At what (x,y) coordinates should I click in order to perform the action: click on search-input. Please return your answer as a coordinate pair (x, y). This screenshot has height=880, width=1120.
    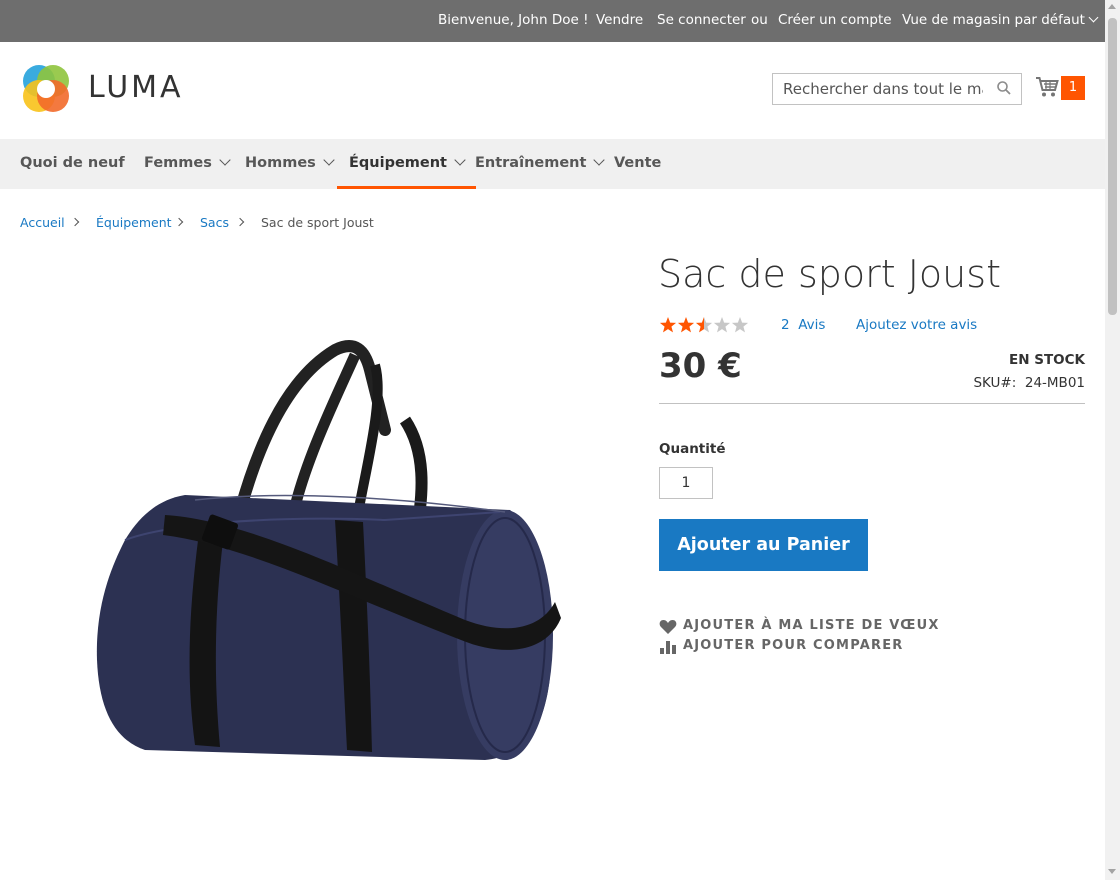
    Looking at the image, I should click on (878, 89).